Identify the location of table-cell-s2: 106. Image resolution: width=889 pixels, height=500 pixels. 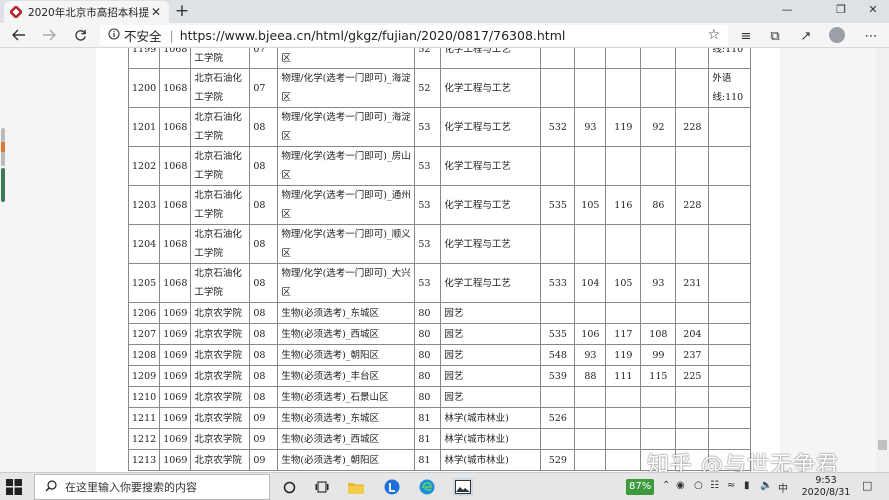
(590, 334).